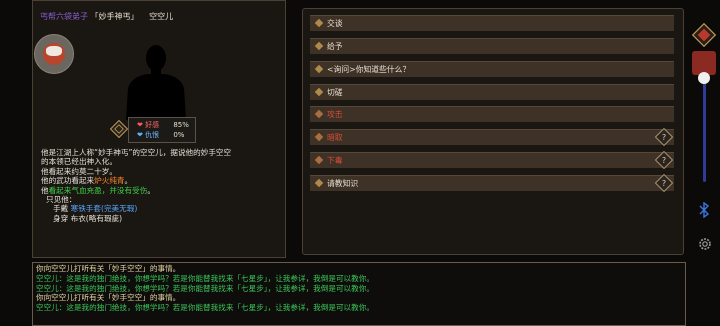  What do you see at coordinates (492, 92) in the screenshot?
I see `action-spar: 切磋` at bounding box center [492, 92].